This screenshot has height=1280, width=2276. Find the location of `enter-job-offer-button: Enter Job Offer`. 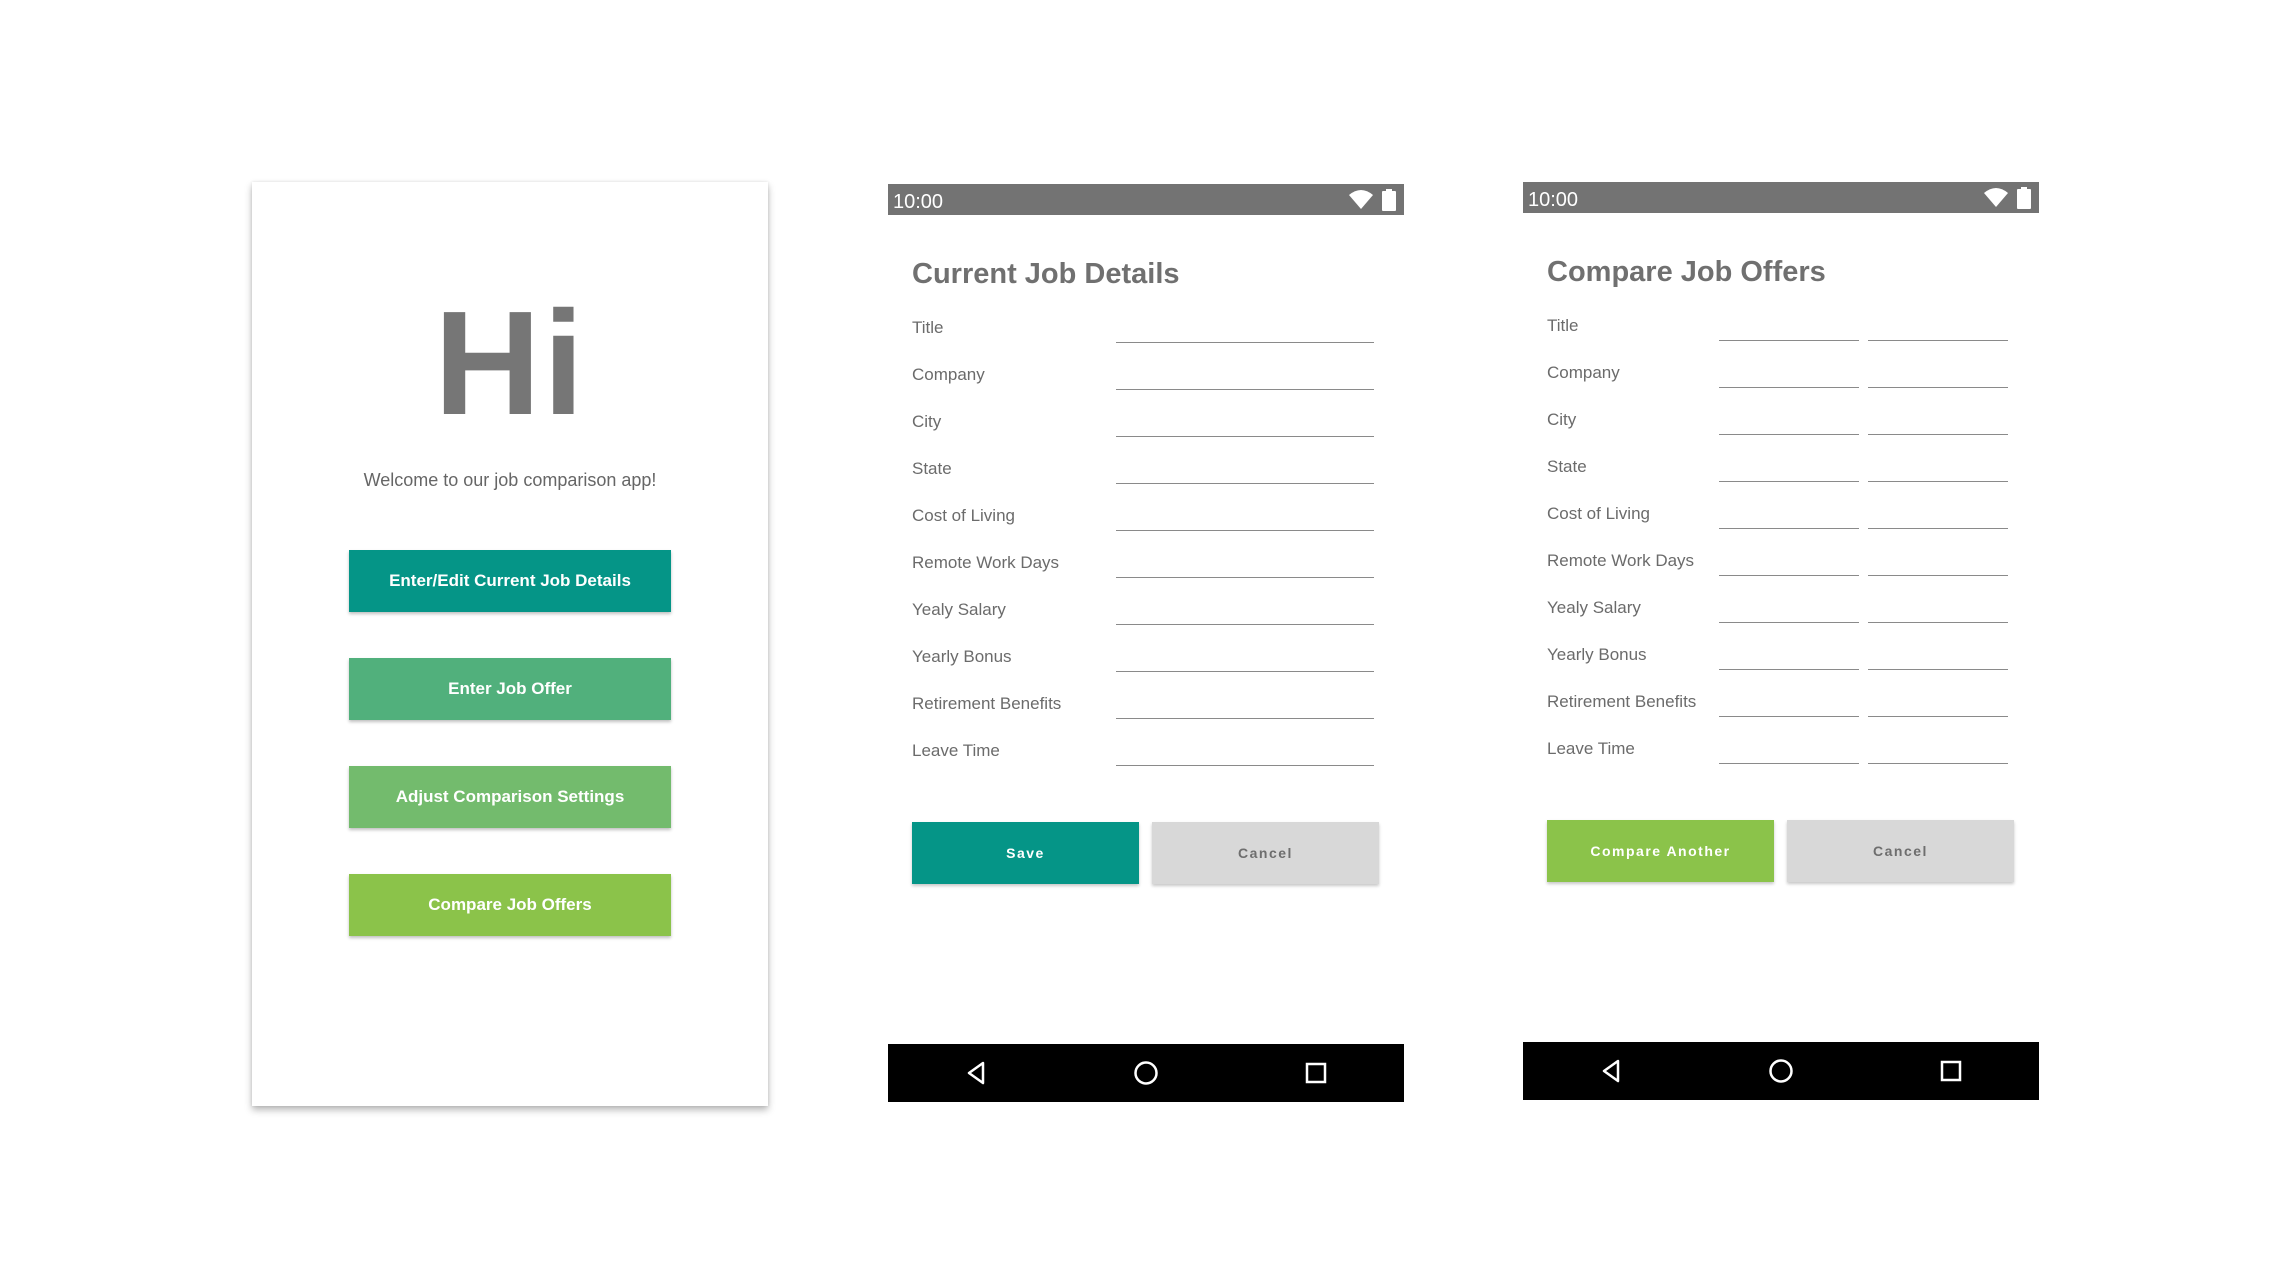

enter-job-offer-button: Enter Job Offer is located at coordinates (510, 689).